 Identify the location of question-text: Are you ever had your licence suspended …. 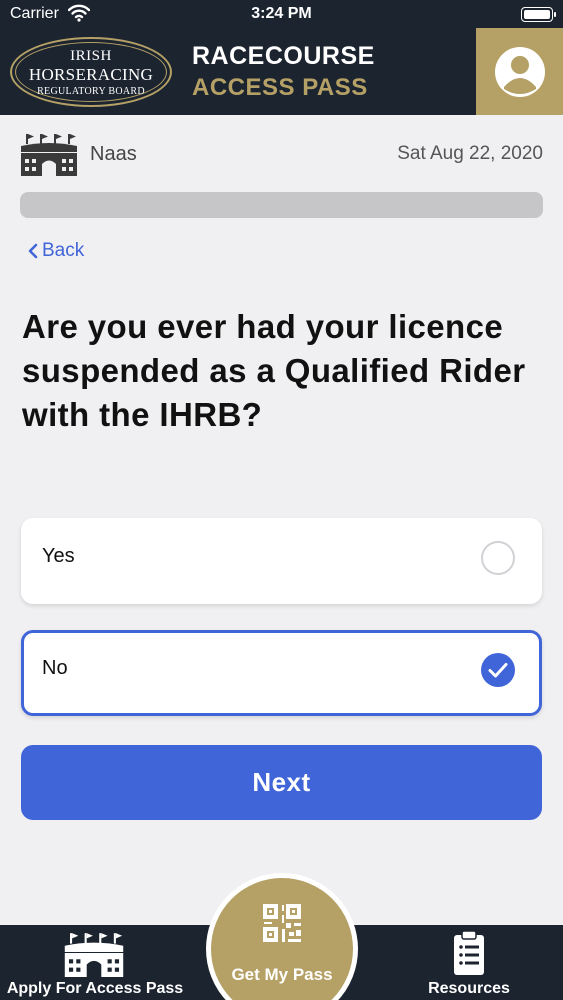
(274, 370).